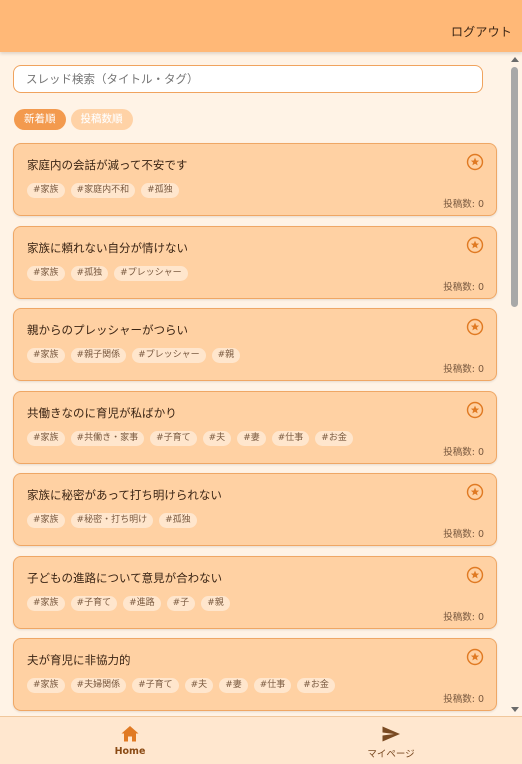 Image resolution: width=522 pixels, height=764 pixels. I want to click on nav-mypage-label: マイページ, so click(391, 754).